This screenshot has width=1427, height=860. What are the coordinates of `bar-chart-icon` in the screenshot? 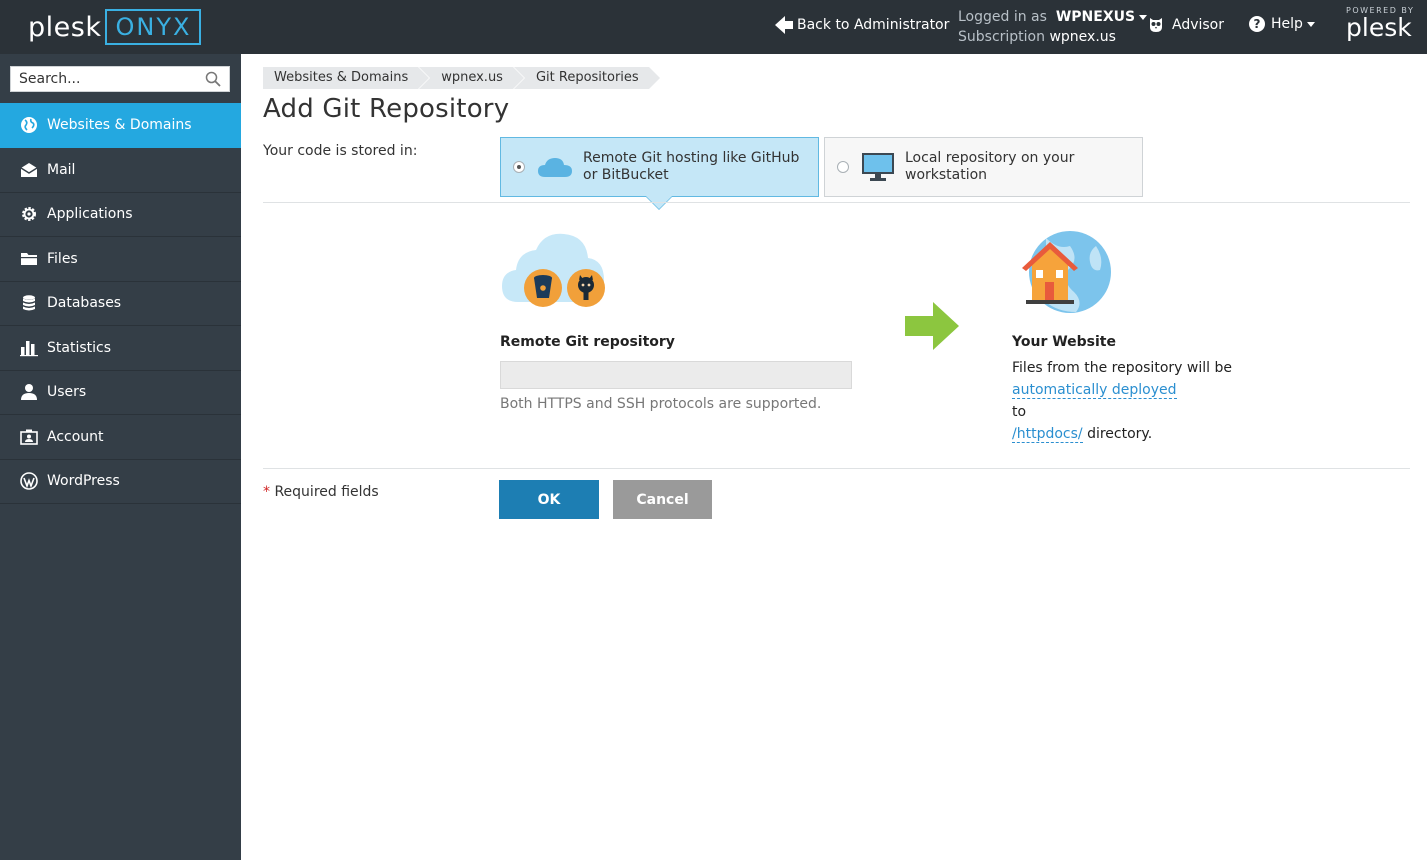 It's located at (29, 348).